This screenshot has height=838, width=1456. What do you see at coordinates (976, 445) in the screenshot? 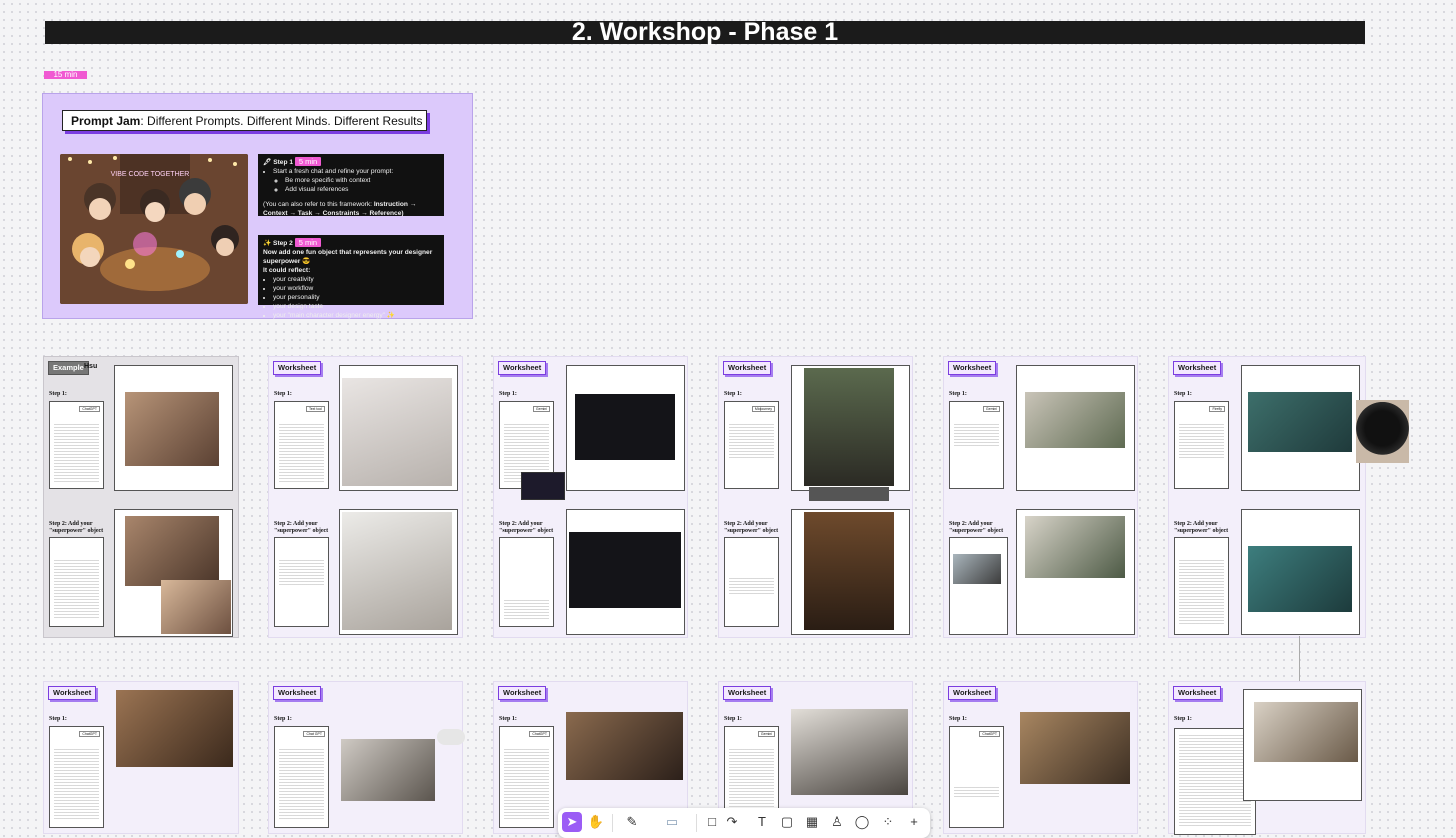
I see `prompt-doc: Gemini` at bounding box center [976, 445].